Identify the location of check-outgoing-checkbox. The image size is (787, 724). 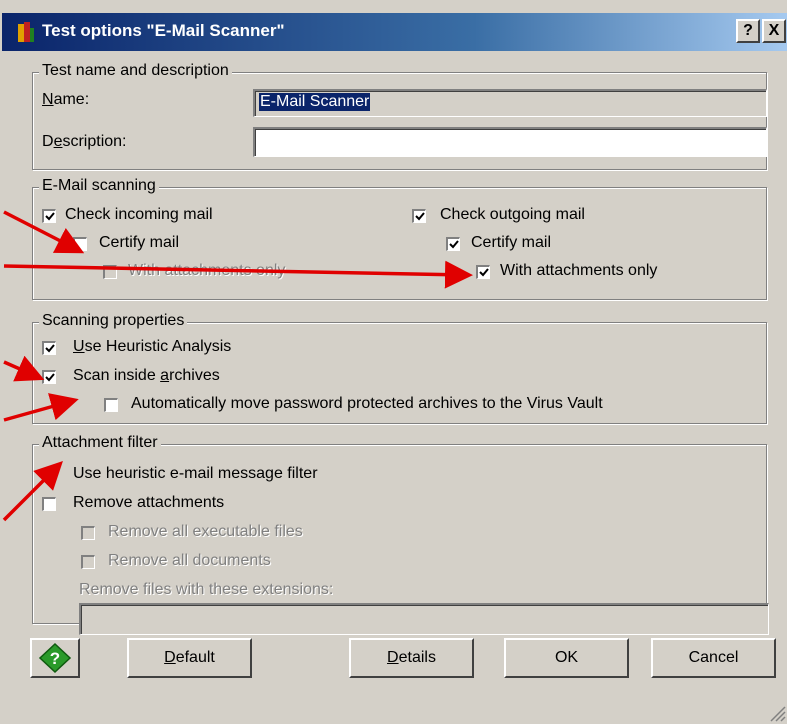
(419, 216).